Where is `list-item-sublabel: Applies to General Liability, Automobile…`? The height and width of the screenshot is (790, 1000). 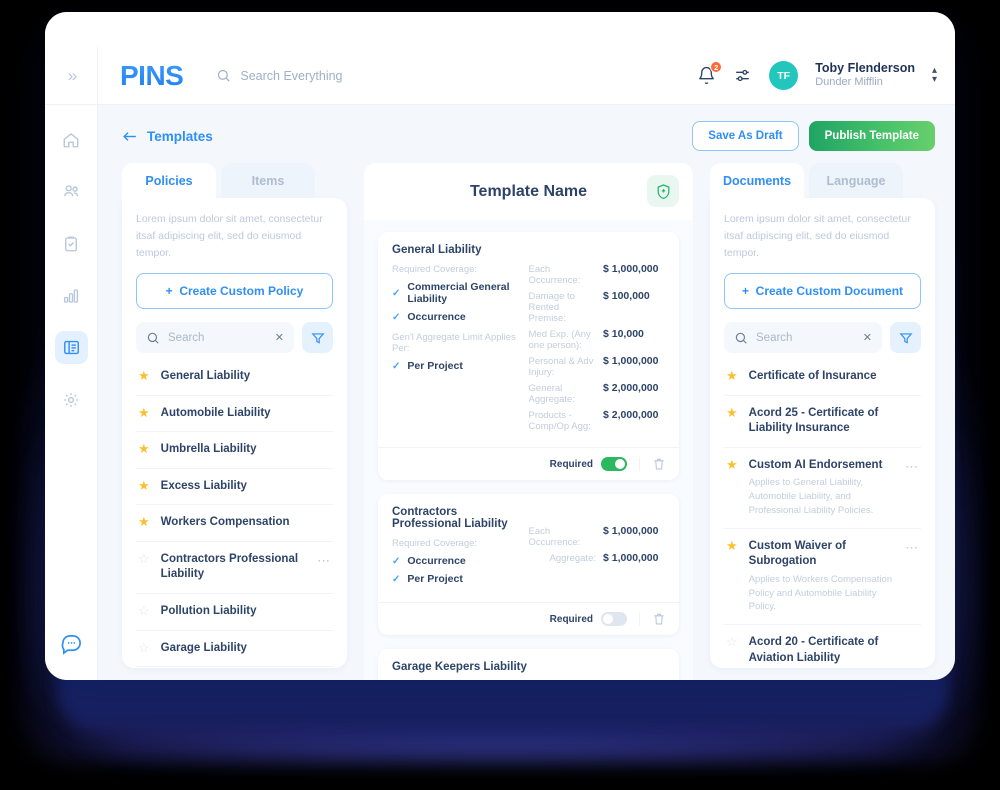 list-item-sublabel: Applies to General Liability, Automobile… is located at coordinates (811, 496).